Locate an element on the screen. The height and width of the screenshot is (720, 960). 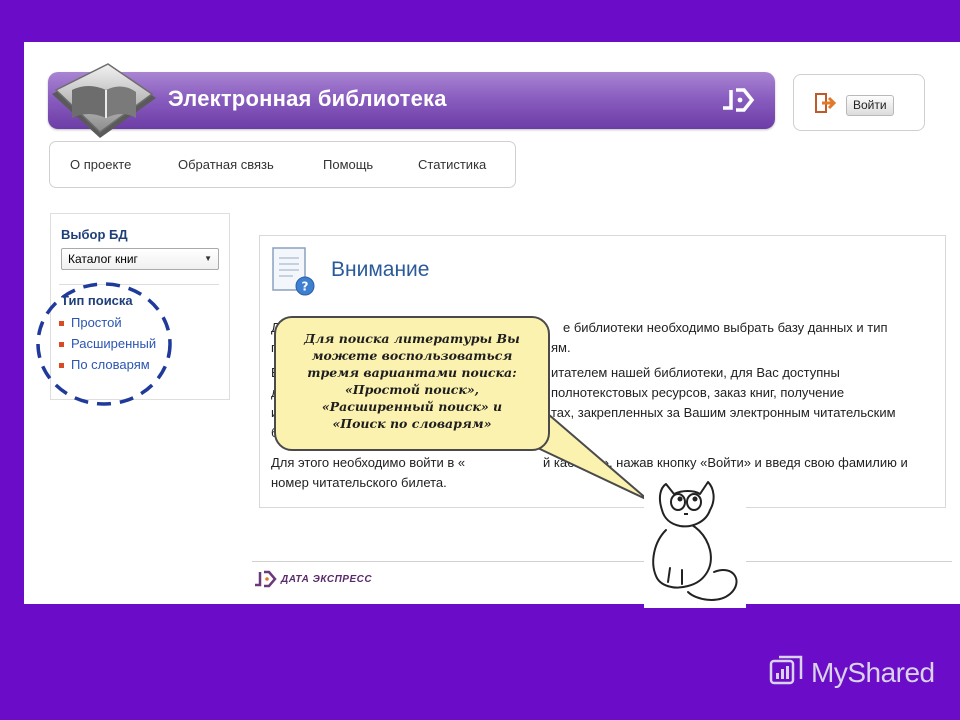
cat-illustration is located at coordinates (695, 540).